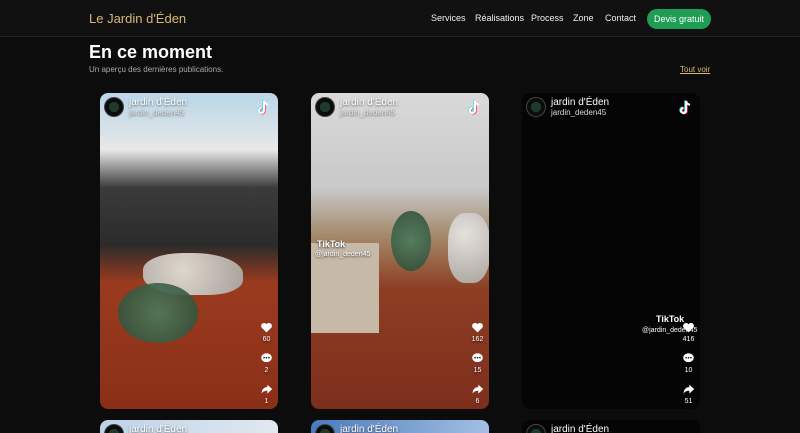 Image resolution: width=800 pixels, height=433 pixels. What do you see at coordinates (477, 339) in the screenshot?
I see `like-count: 162` at bounding box center [477, 339].